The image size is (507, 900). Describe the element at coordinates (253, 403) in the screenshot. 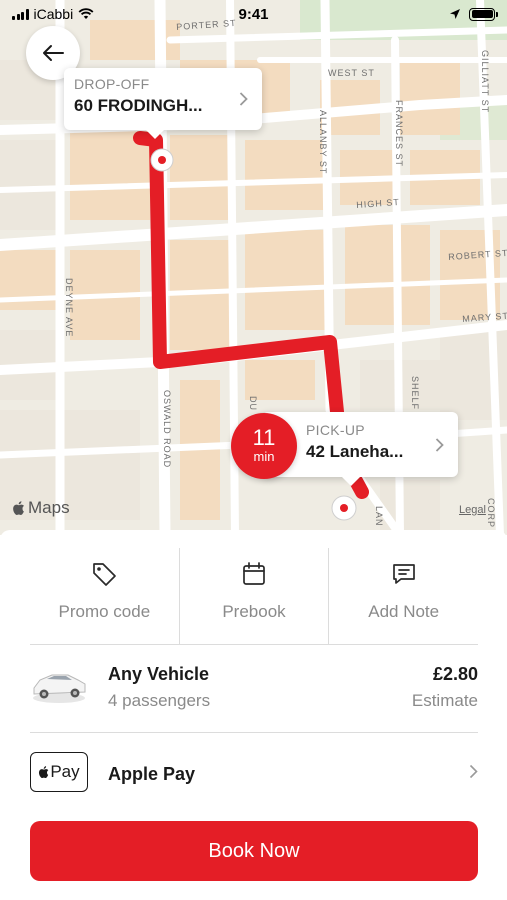

I see `street-label: DU` at that location.